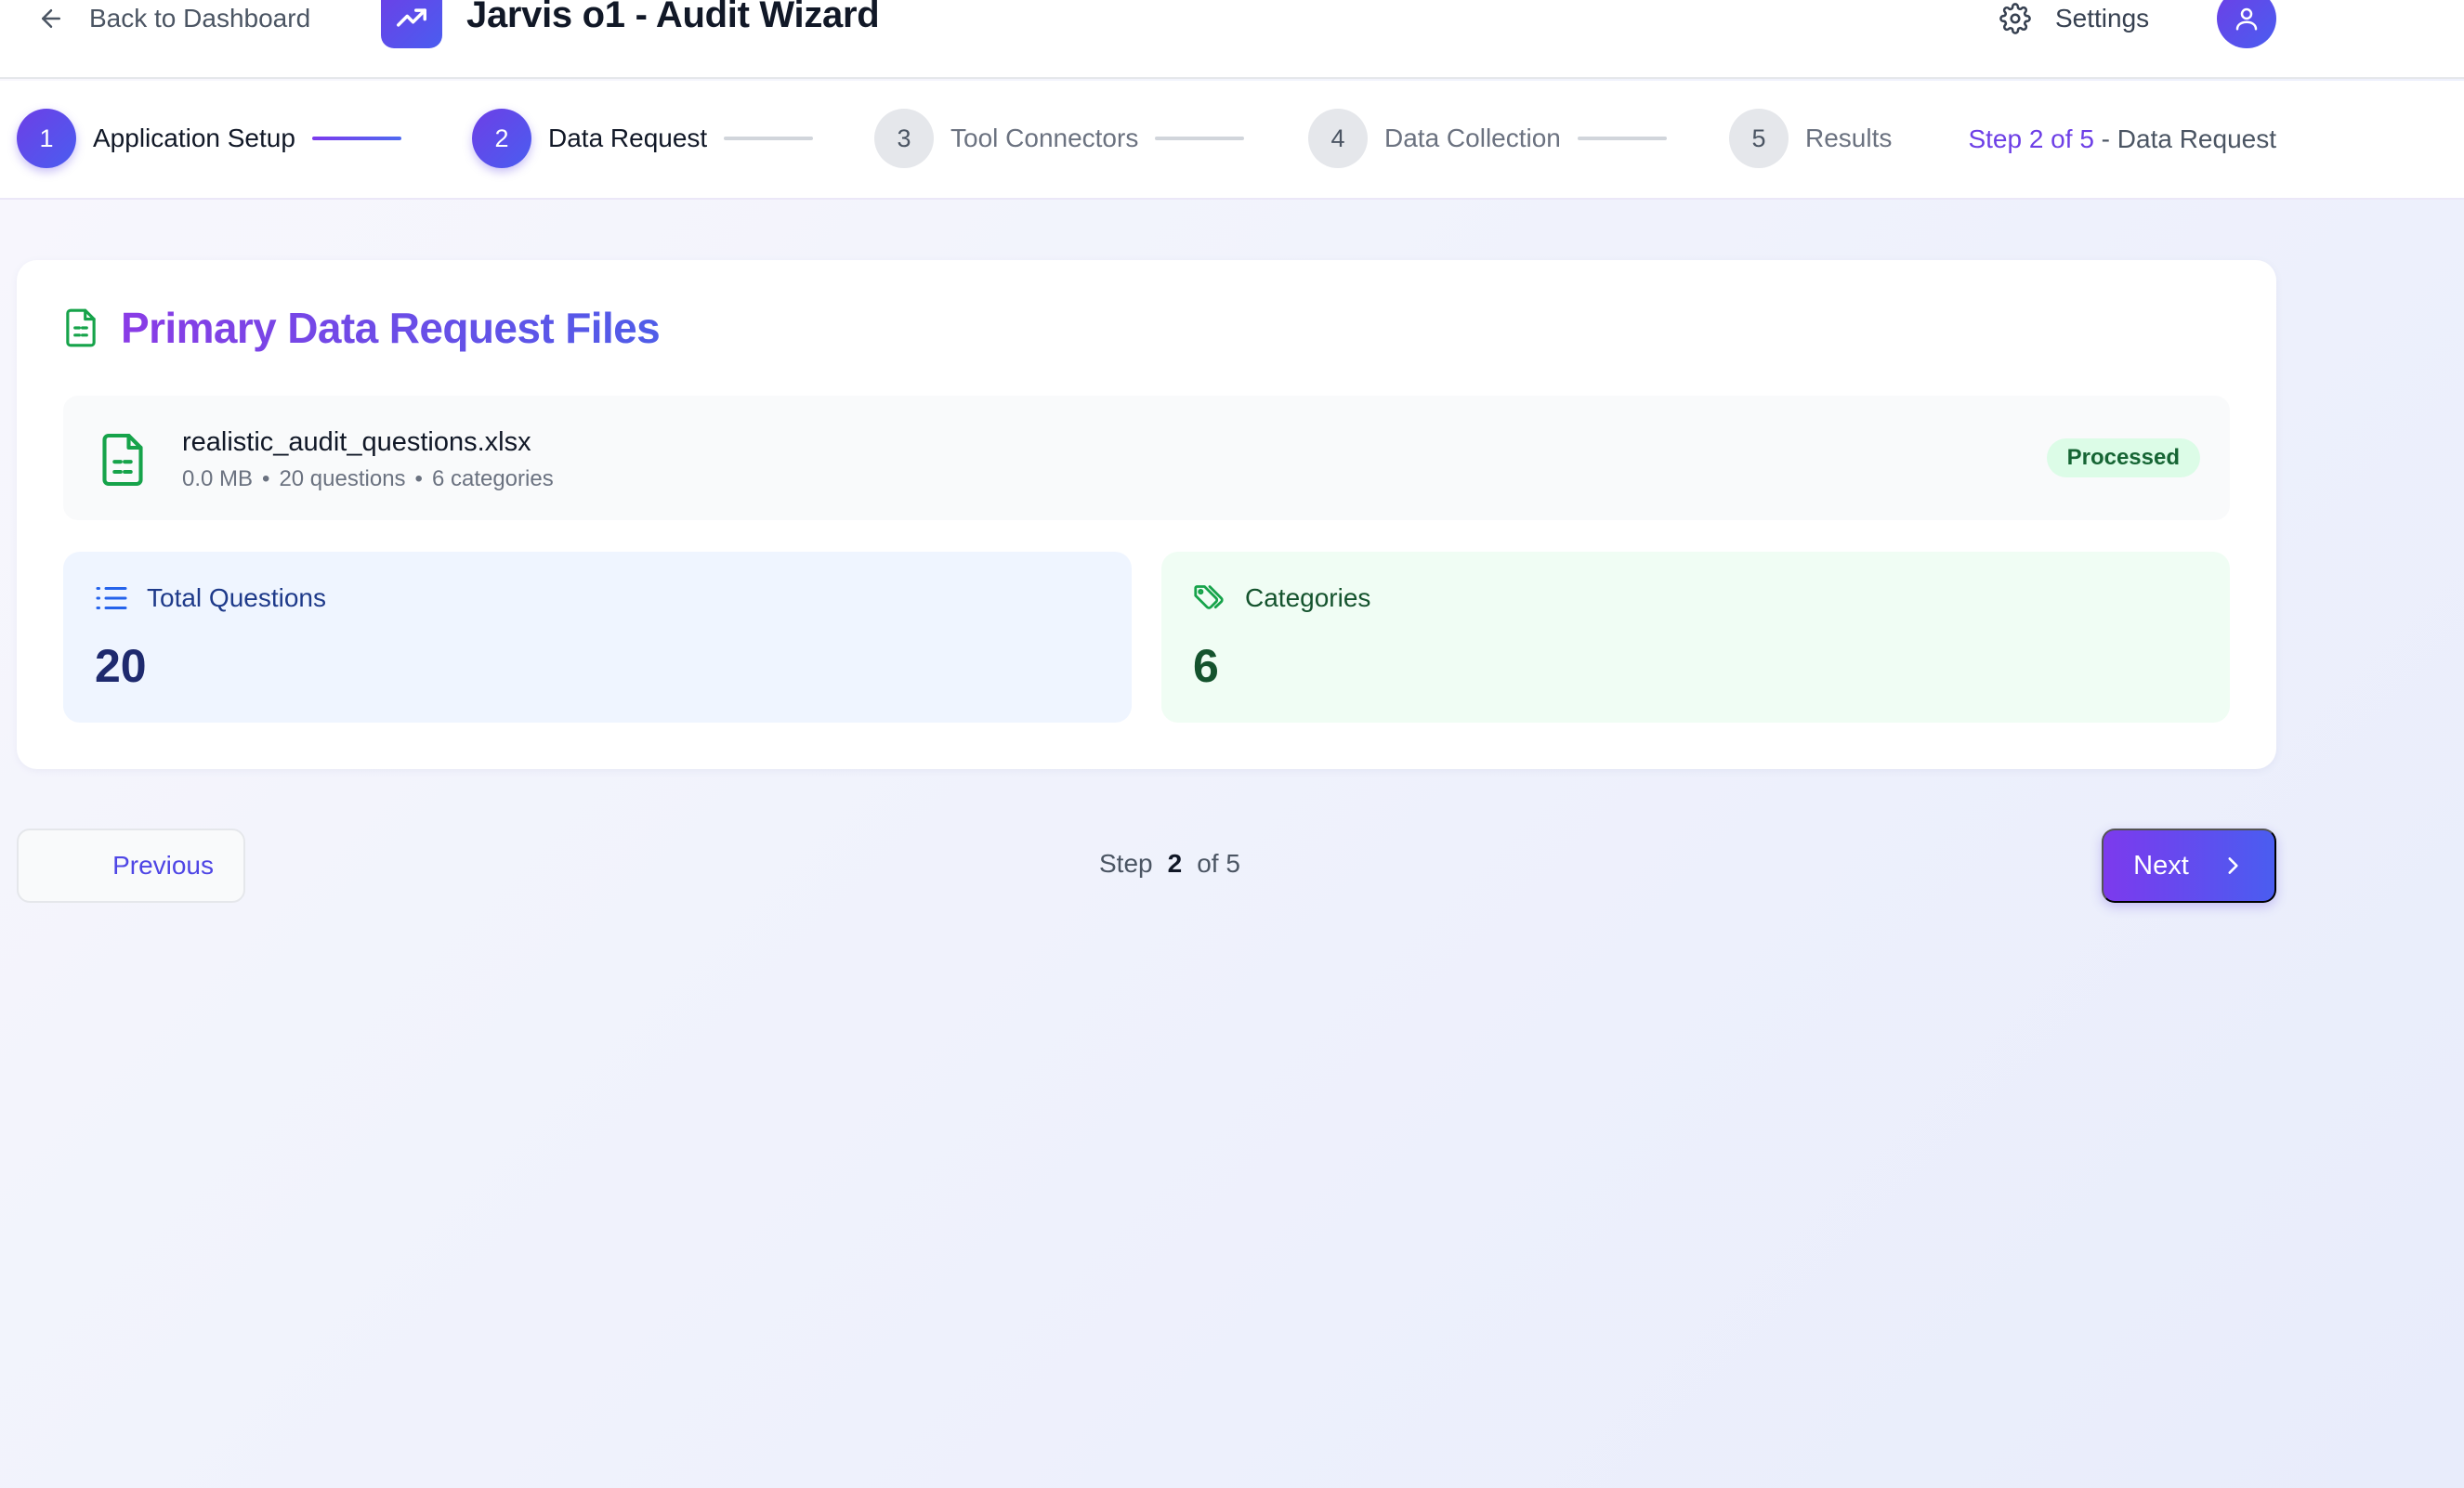  I want to click on back-label: Back to Dashboard, so click(200, 18).